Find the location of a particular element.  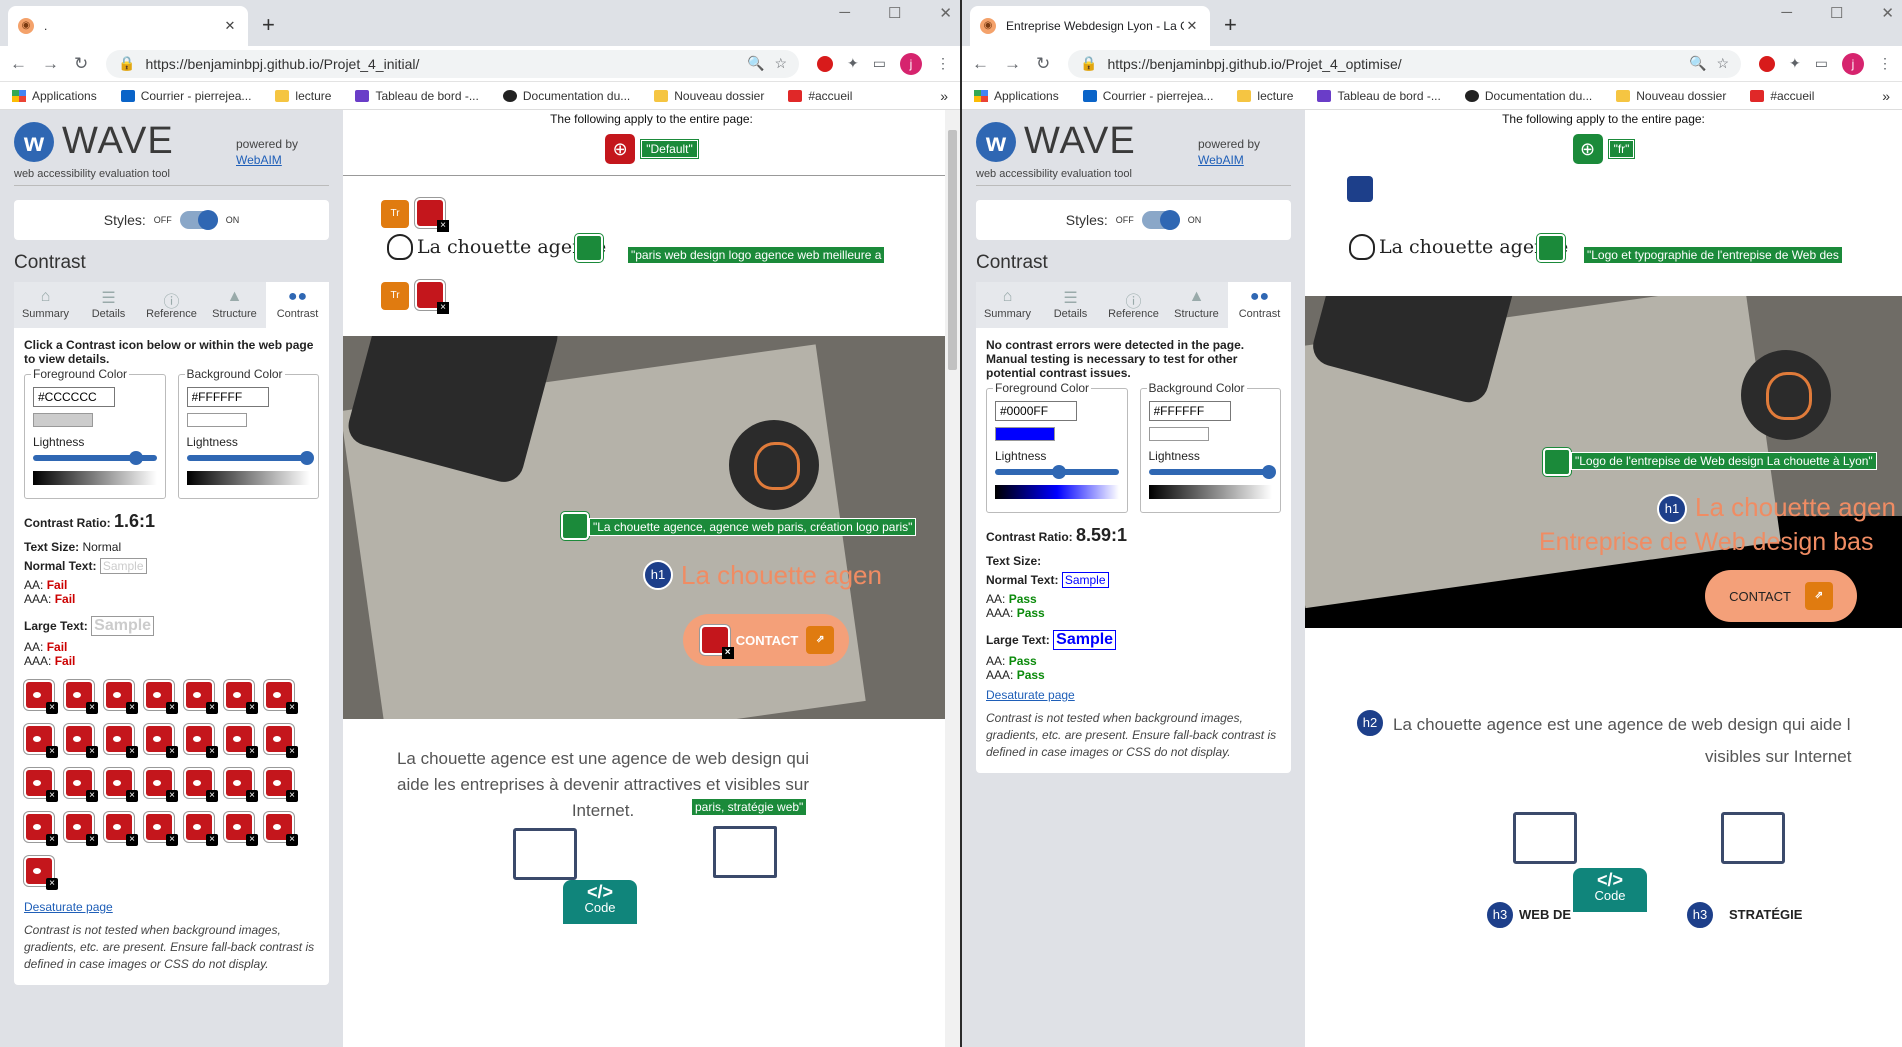

scrollbar is located at coordinates (952, 578).